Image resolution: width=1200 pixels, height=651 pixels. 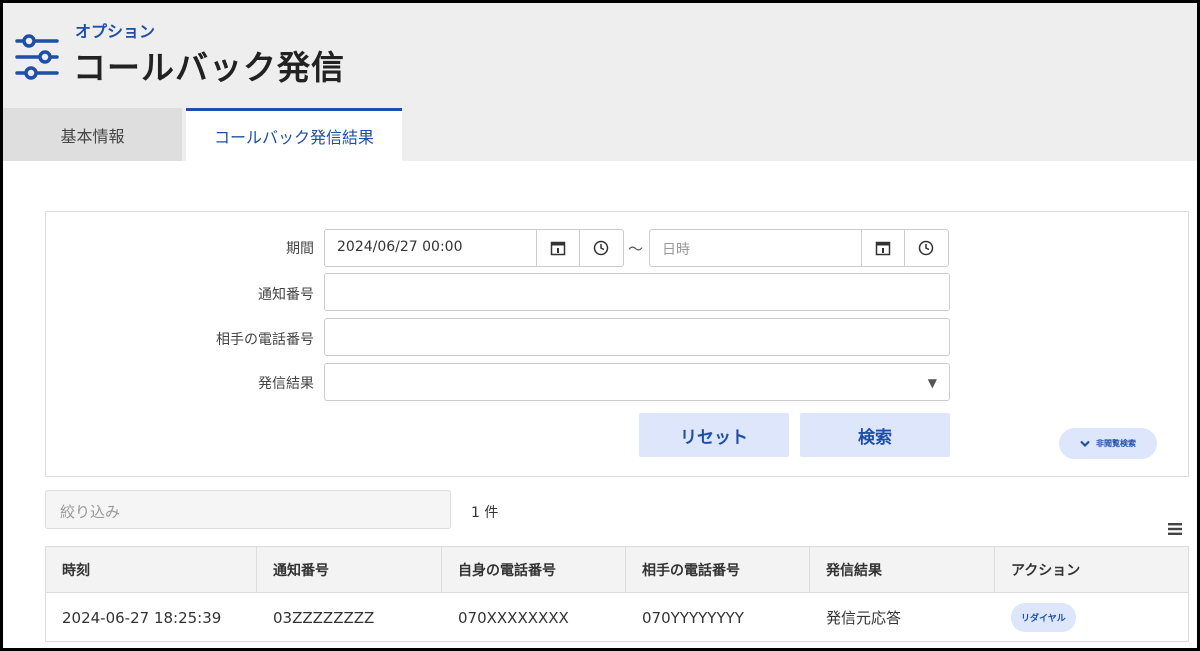 What do you see at coordinates (37, 57) in the screenshot?
I see `sliders-icon` at bounding box center [37, 57].